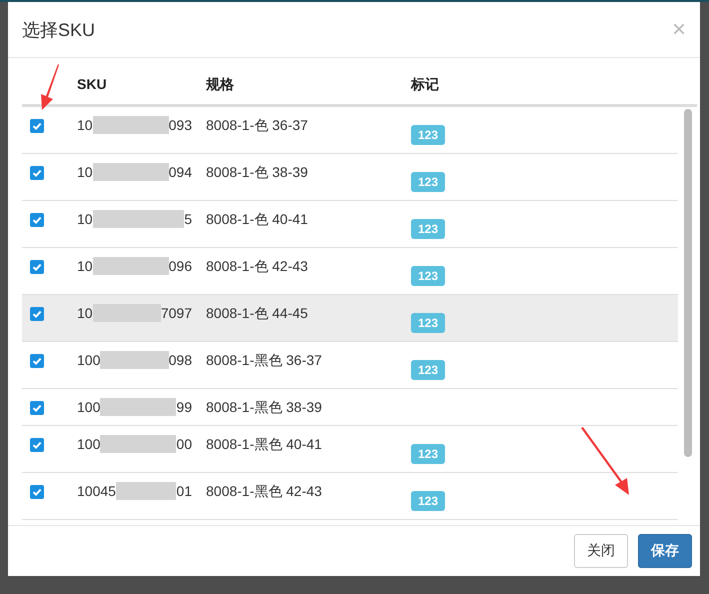  Describe the element at coordinates (220, 84) in the screenshot. I see `column-header: 规格` at that location.